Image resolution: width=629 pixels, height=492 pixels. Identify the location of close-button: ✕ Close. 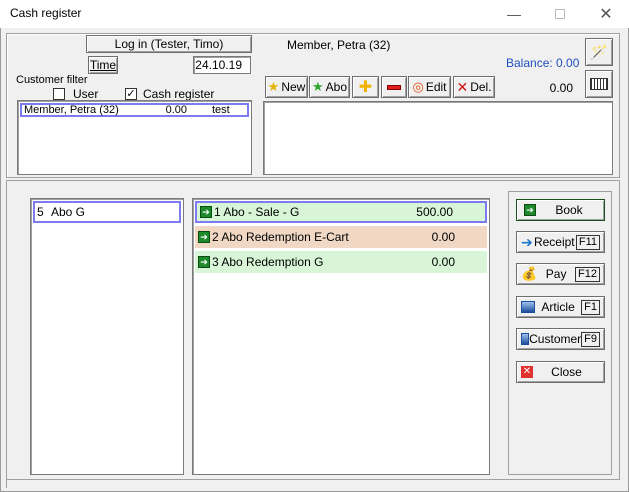
(560, 372).